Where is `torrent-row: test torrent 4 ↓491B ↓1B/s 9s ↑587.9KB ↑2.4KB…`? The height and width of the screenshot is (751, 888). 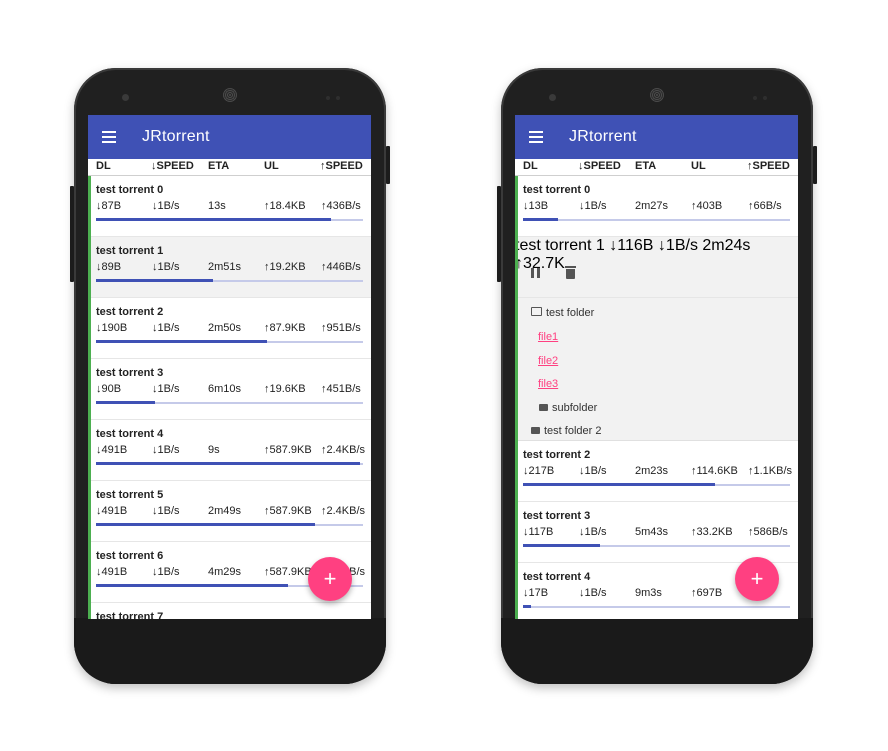 torrent-row: test torrent 4 ↓491B ↓1B/s 9s ↑587.9KB ↑2.4KB… is located at coordinates (229, 450).